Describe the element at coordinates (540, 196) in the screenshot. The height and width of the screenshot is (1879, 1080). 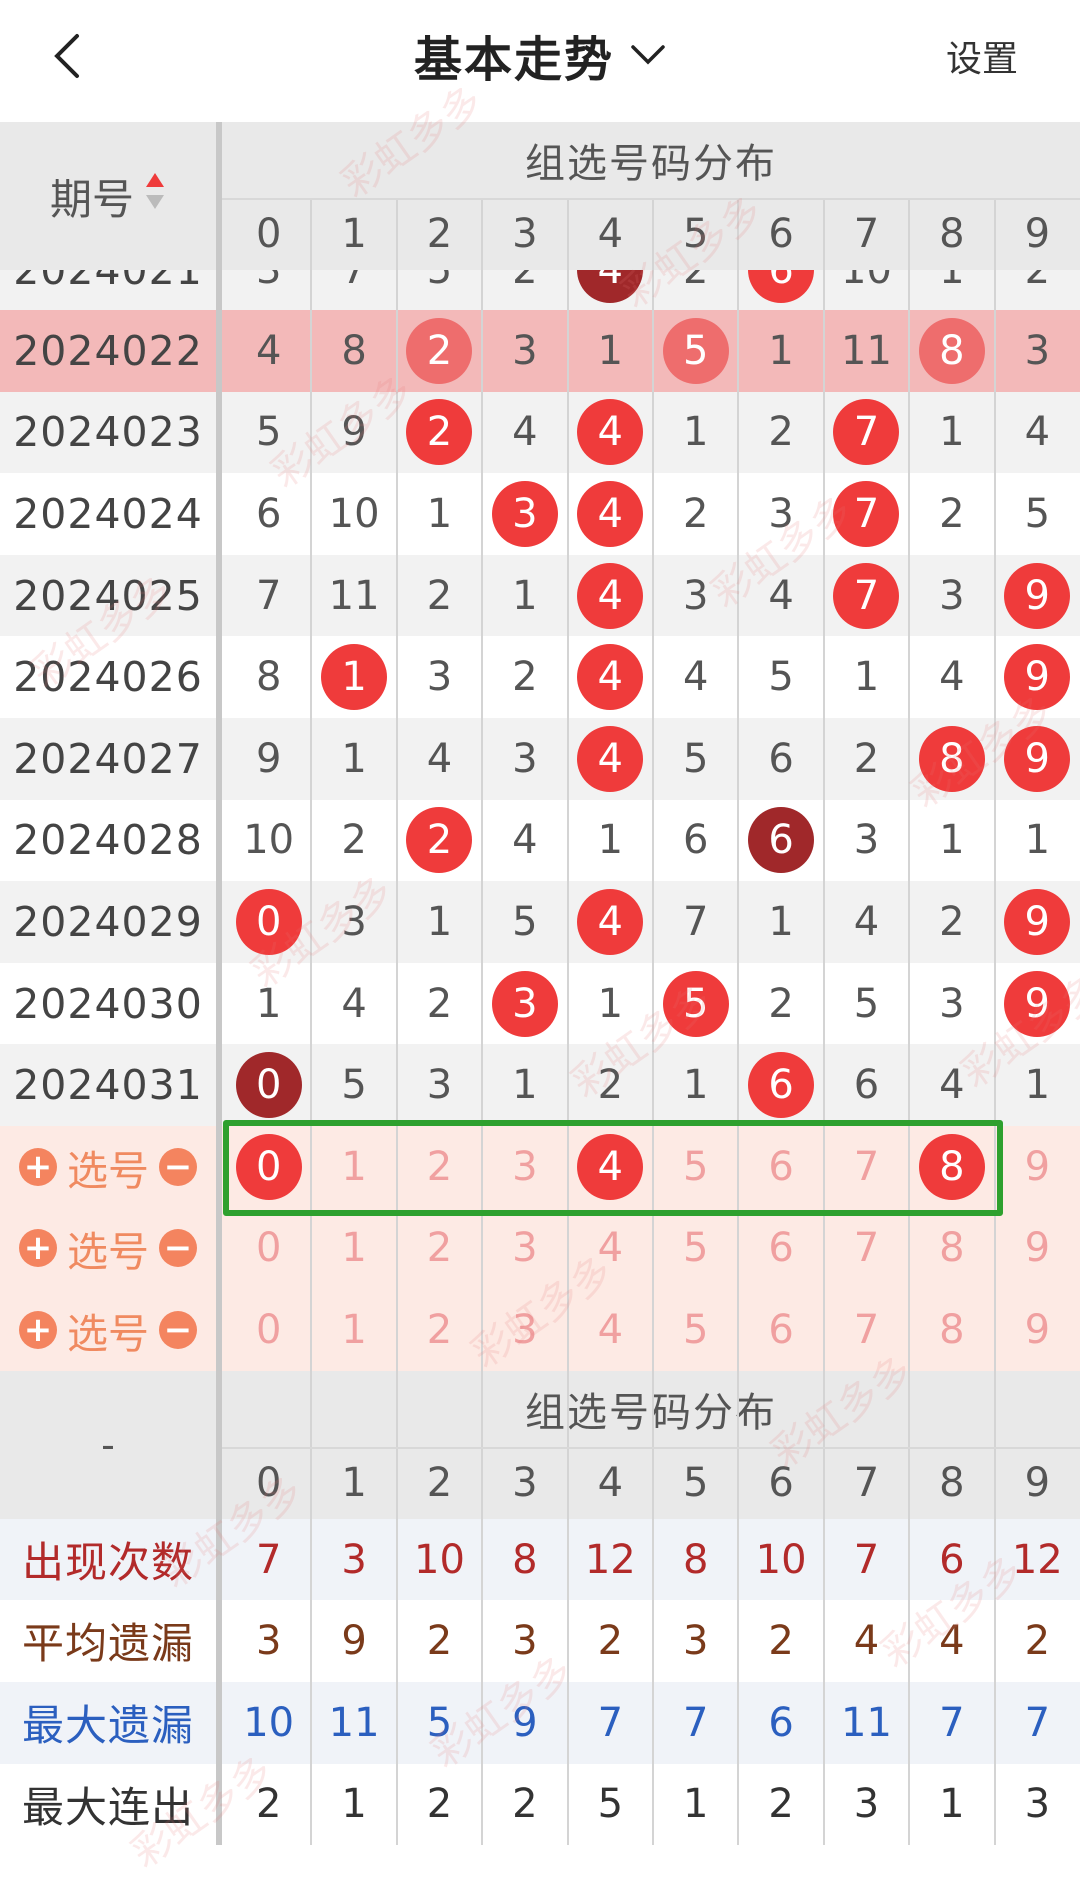
I see `table-header: 期号 组选号码分布 0 1 2 3 4 5 6 7 8 9` at that location.